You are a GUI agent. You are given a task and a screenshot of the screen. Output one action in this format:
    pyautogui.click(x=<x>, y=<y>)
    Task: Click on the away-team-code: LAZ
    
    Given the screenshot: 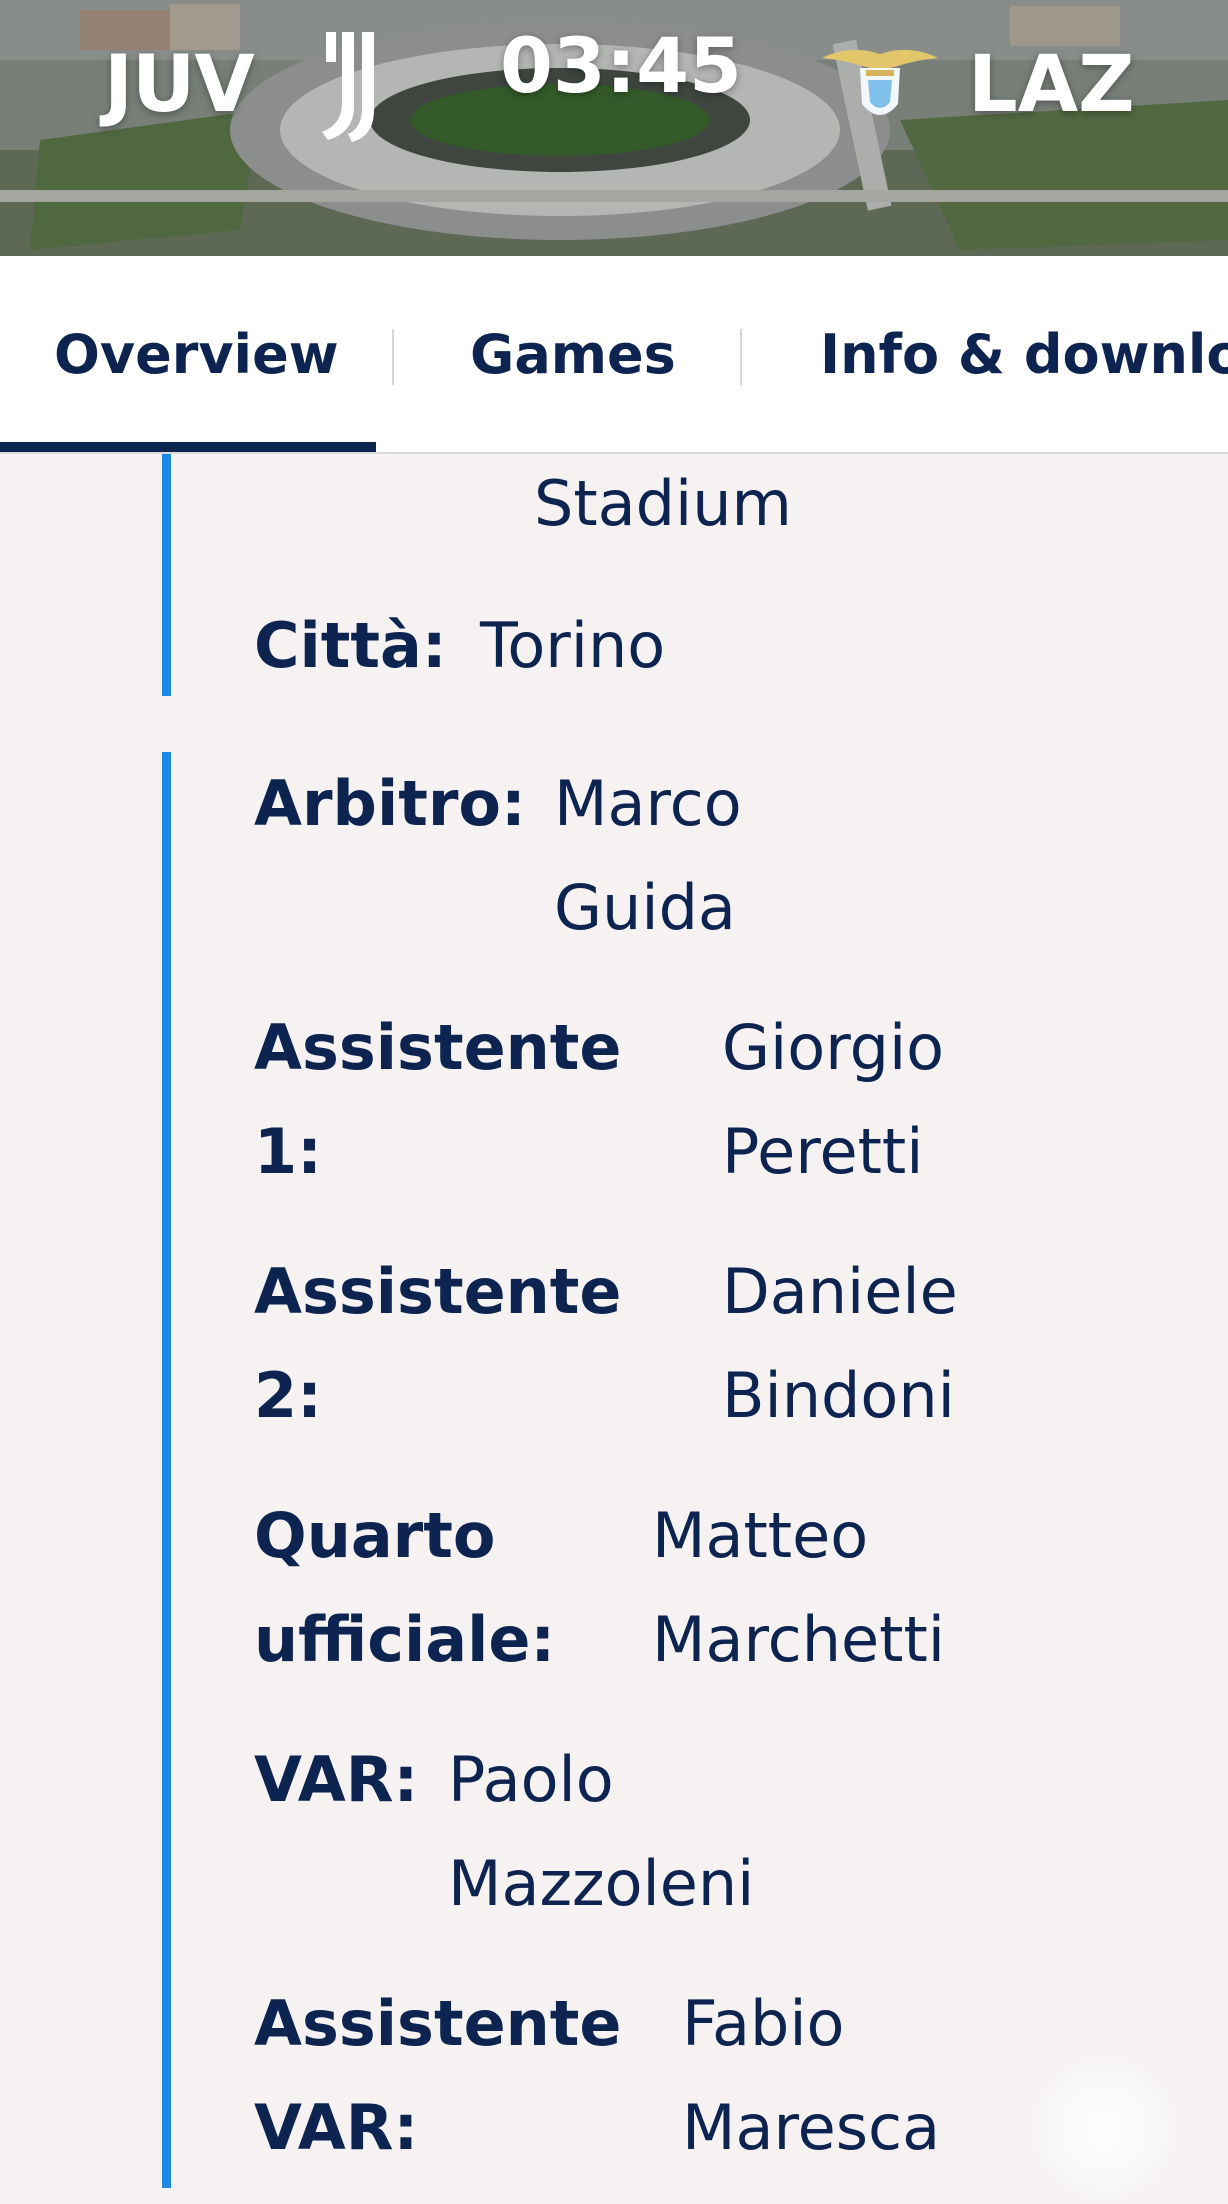 What is the action you would take?
    pyautogui.click(x=1051, y=85)
    